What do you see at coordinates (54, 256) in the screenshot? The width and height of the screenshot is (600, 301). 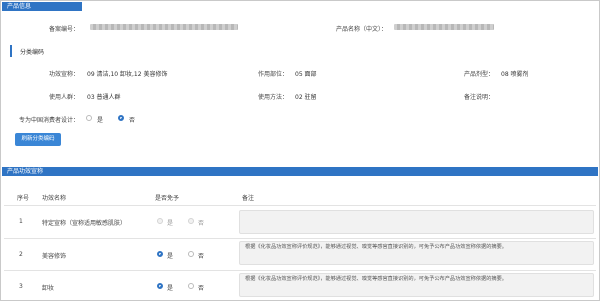 I see `row-2-name: 美容修饰` at bounding box center [54, 256].